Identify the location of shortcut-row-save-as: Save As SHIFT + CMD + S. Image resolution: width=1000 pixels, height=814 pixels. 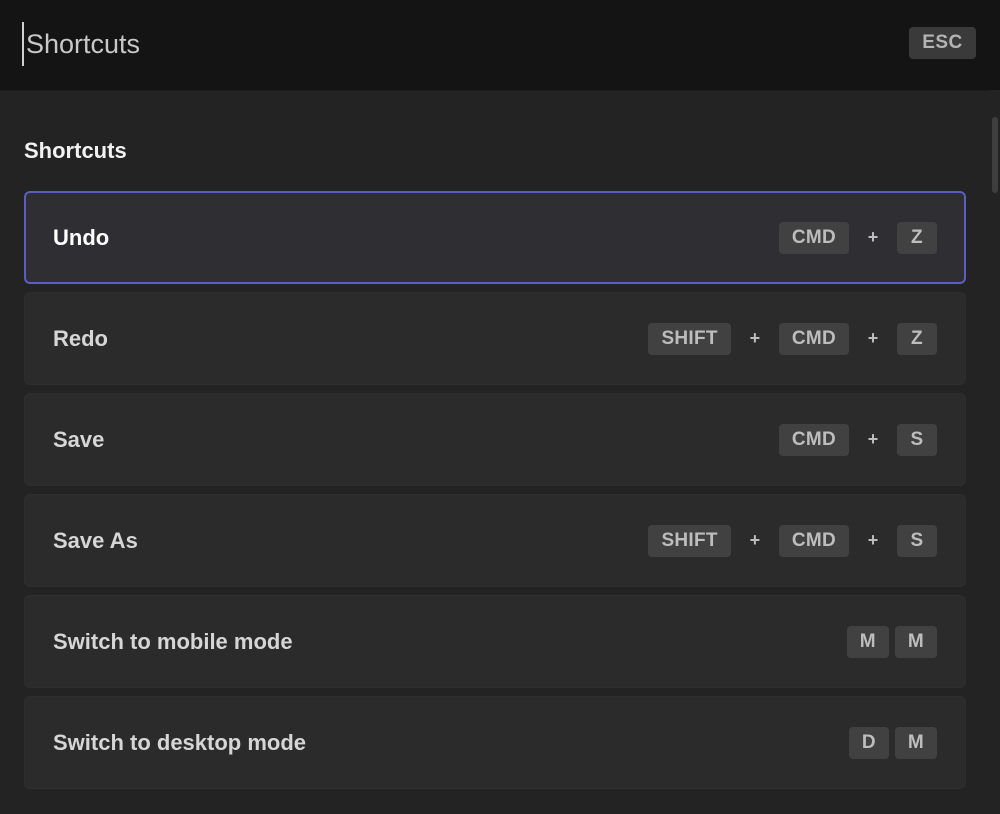
(495, 540).